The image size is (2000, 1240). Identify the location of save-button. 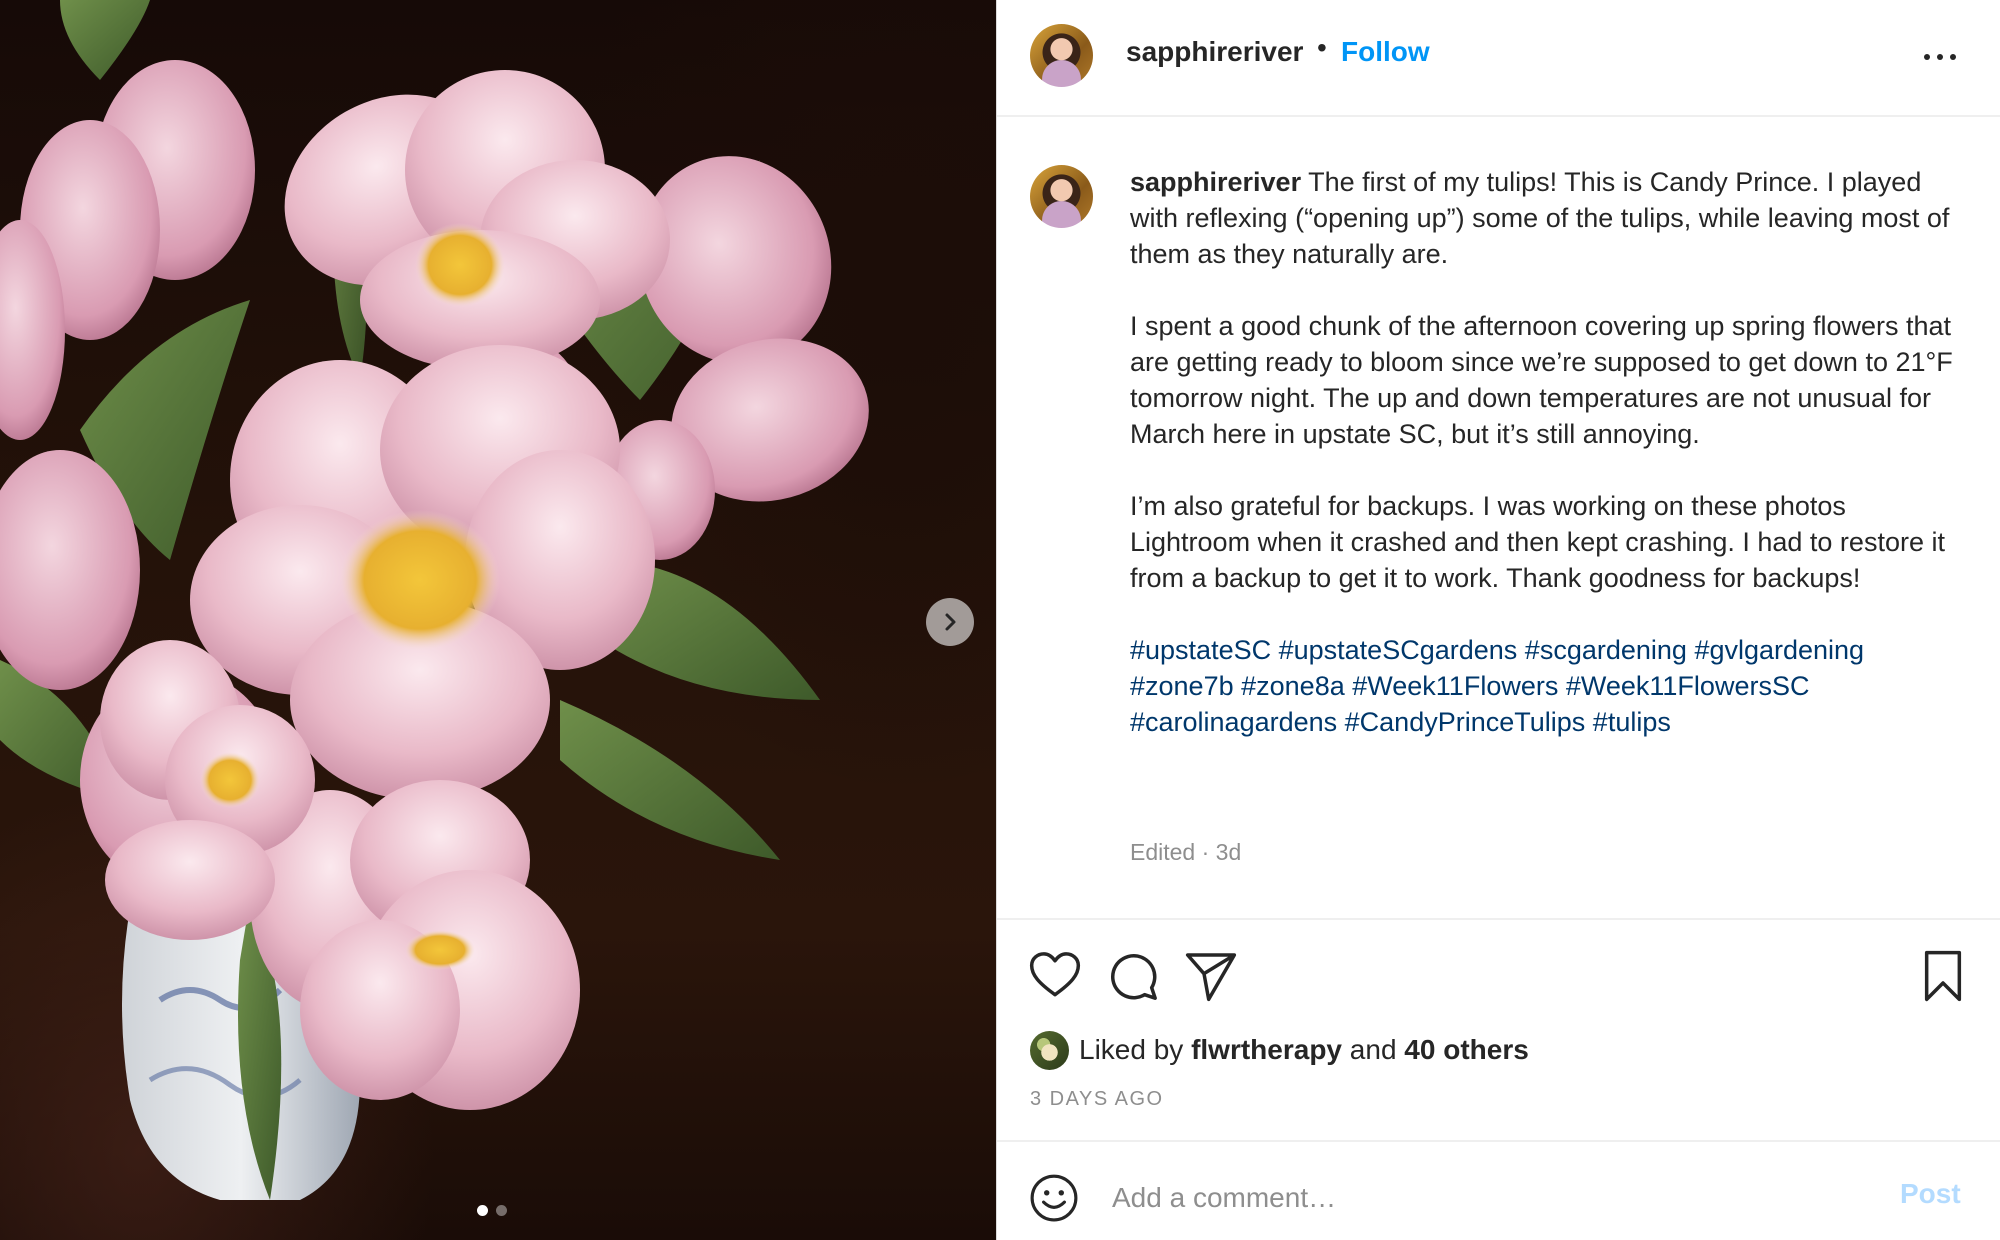
(1943, 976).